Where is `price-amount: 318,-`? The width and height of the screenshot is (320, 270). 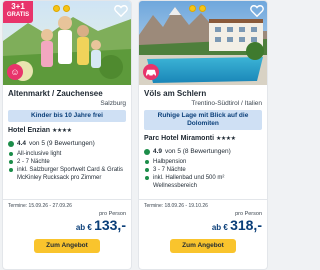 price-amount: 318,- is located at coordinates (246, 225).